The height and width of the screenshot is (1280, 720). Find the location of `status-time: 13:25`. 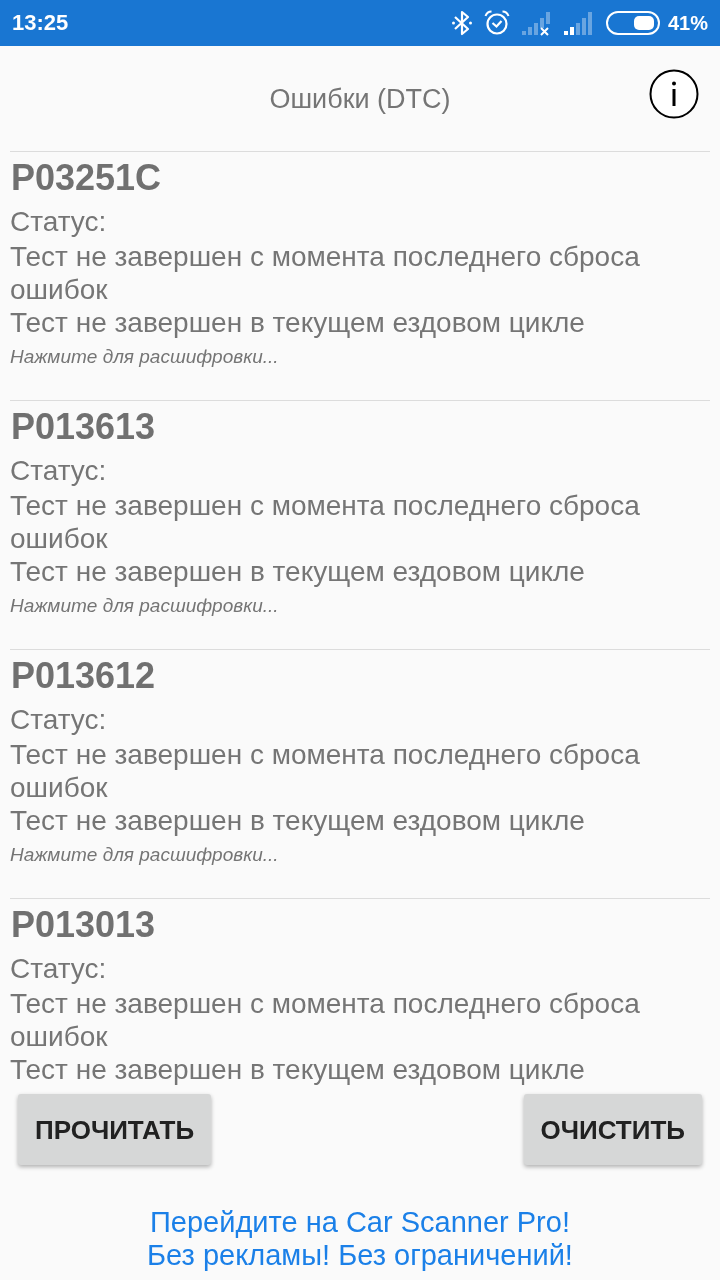

status-time: 13:25 is located at coordinates (40, 23).